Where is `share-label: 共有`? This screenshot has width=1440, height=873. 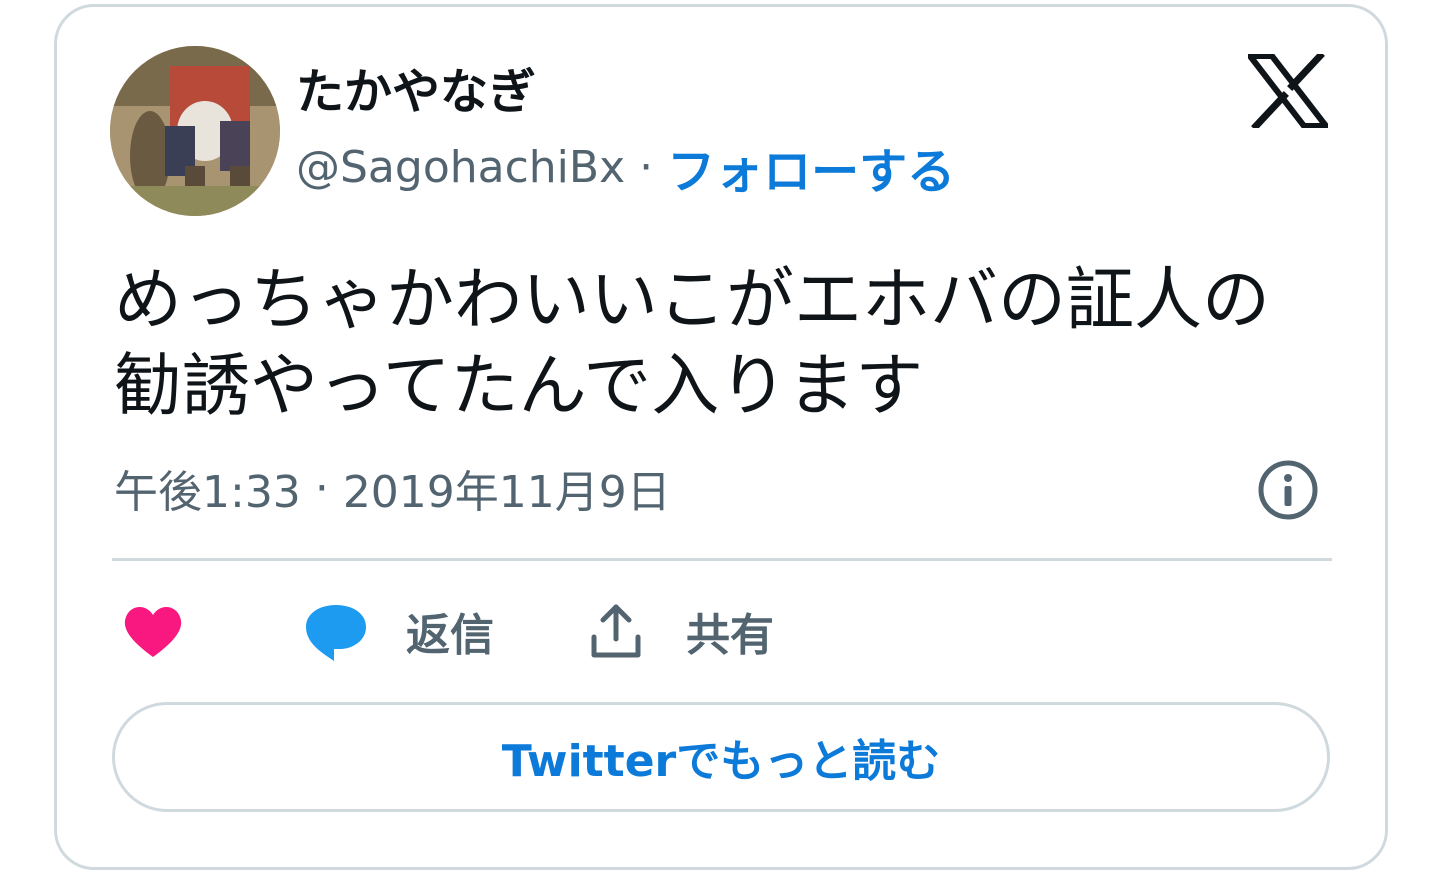 share-label: 共有 is located at coordinates (730, 635).